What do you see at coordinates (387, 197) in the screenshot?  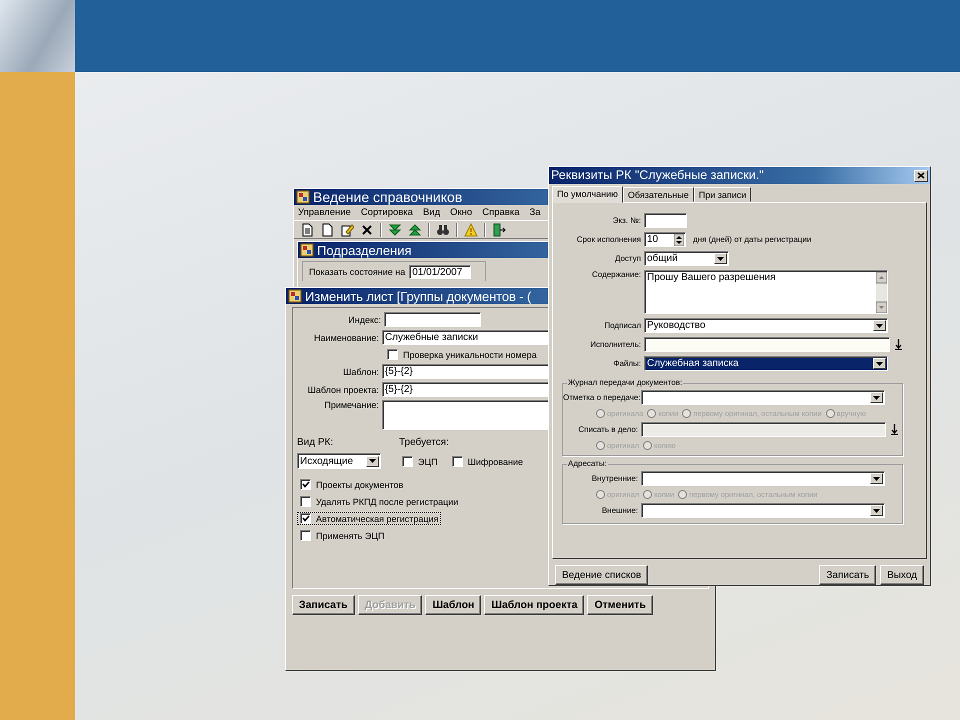 I see `window-title: Ведение справочников` at bounding box center [387, 197].